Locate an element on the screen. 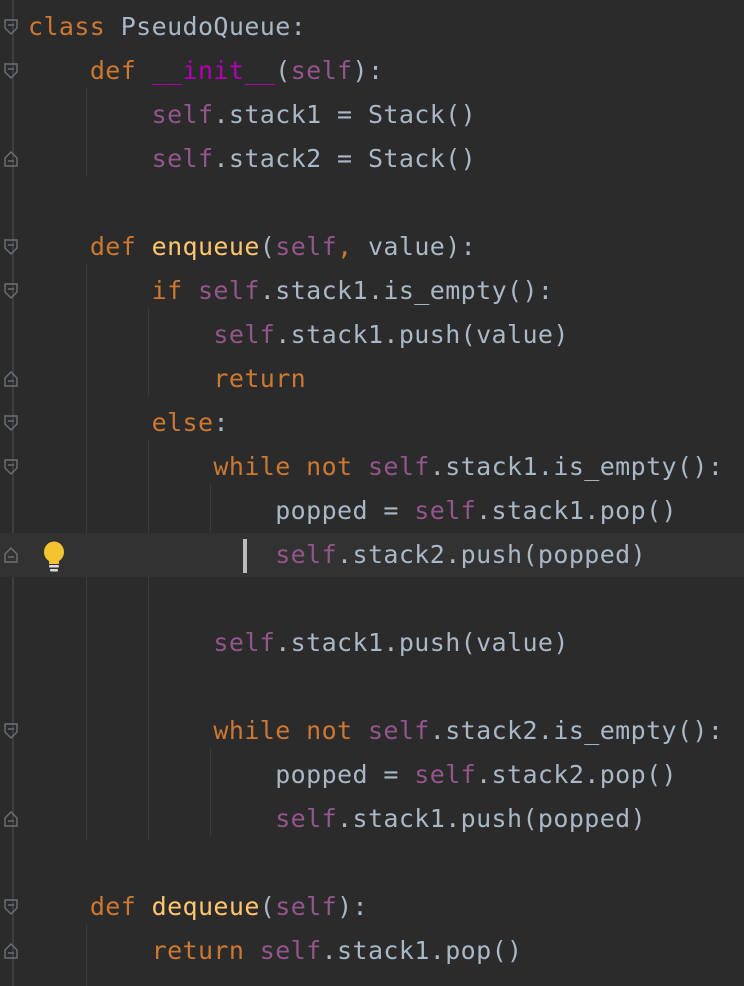 Image resolution: width=744 pixels, height=986 pixels. code-text: def __init__(self): is located at coordinates (205, 71).